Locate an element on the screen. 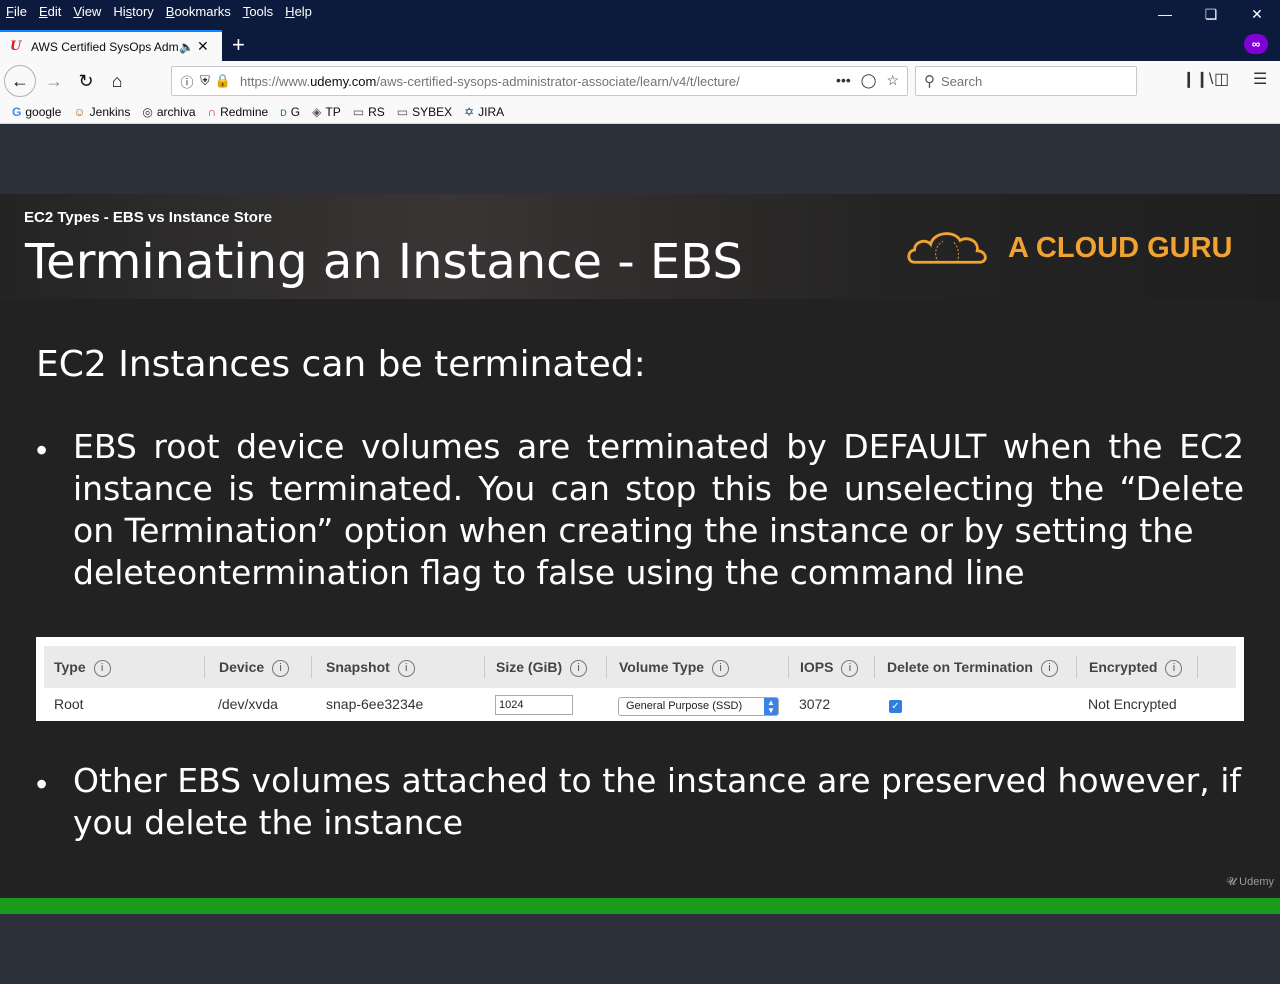  hamburger-menu-icon: ☰ is located at coordinates (1260, 79).